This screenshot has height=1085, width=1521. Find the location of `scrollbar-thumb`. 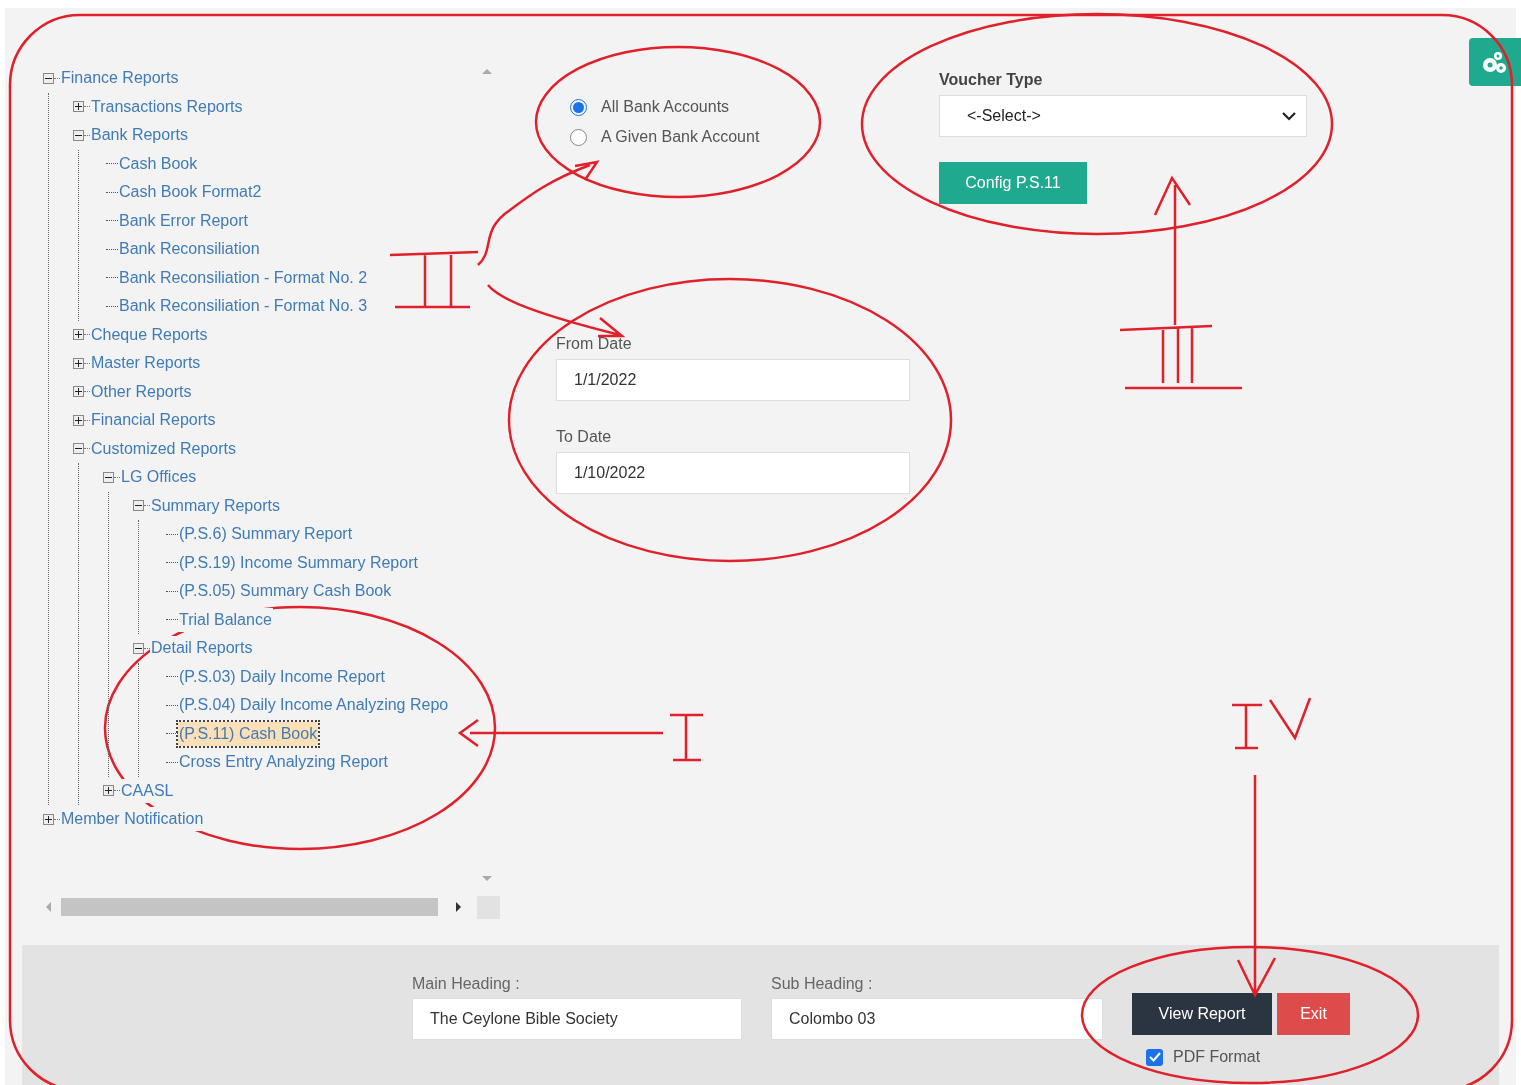

scrollbar-thumb is located at coordinates (250, 907).